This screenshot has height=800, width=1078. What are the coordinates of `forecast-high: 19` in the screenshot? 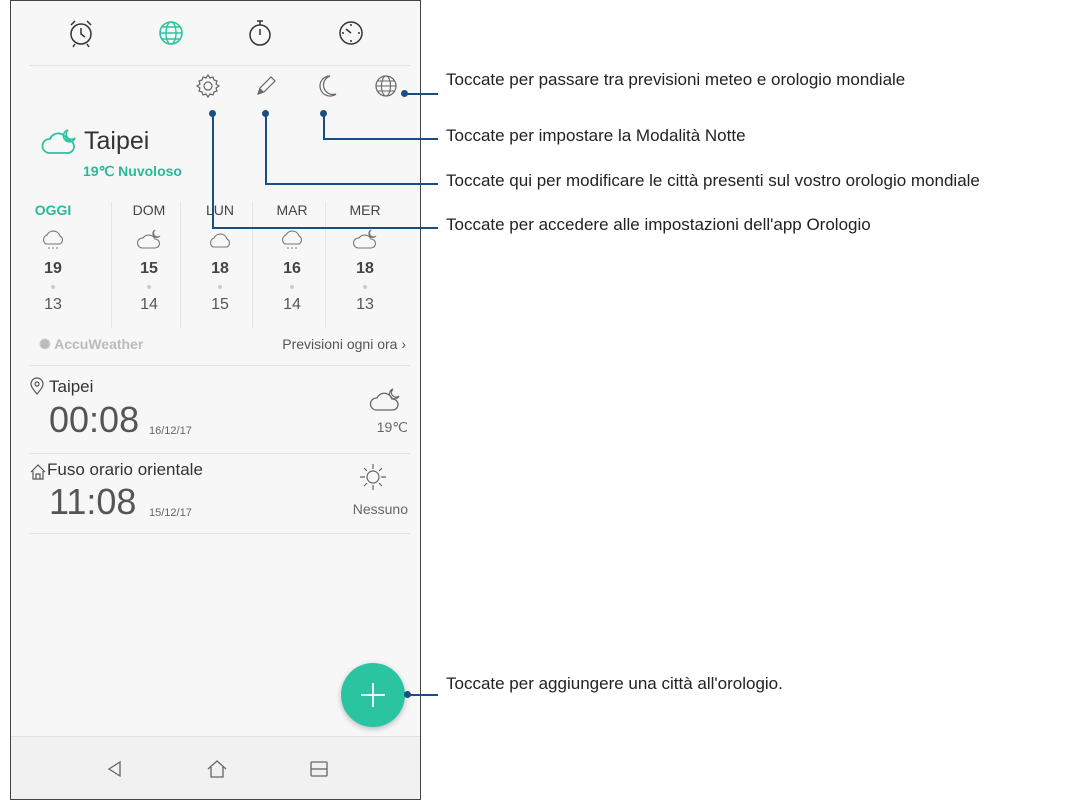 It's located at (53, 268).